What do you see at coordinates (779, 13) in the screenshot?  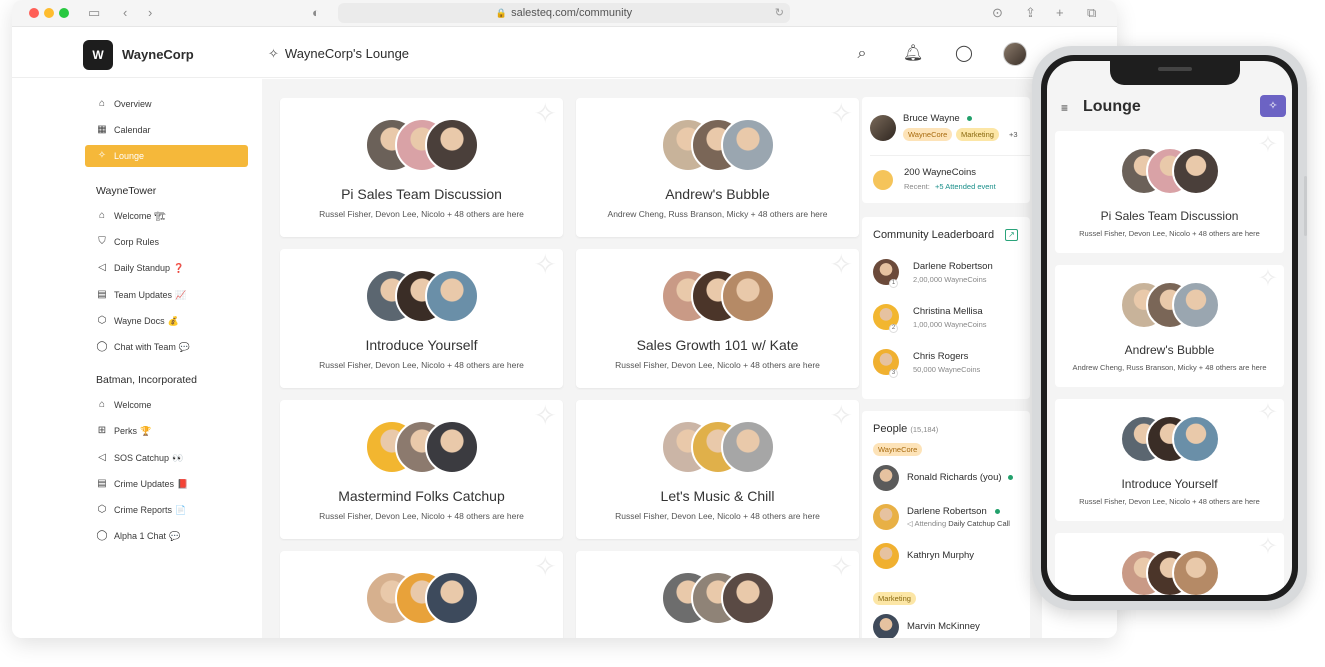 I see `reload-icon: ↻` at bounding box center [779, 13].